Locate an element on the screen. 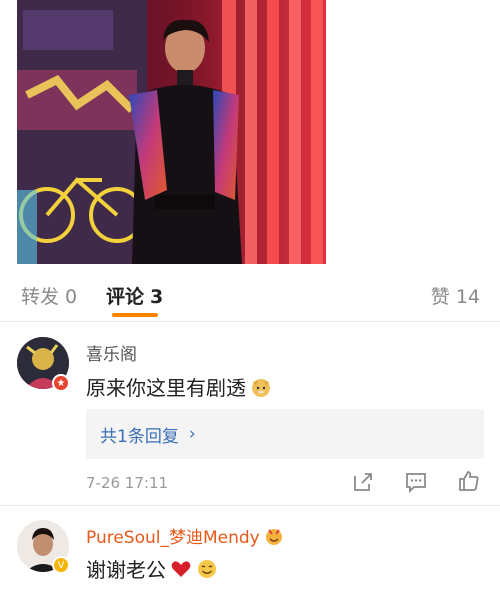 The height and width of the screenshot is (594, 500). comment-text: 谢谢老公 is located at coordinates (152, 568).